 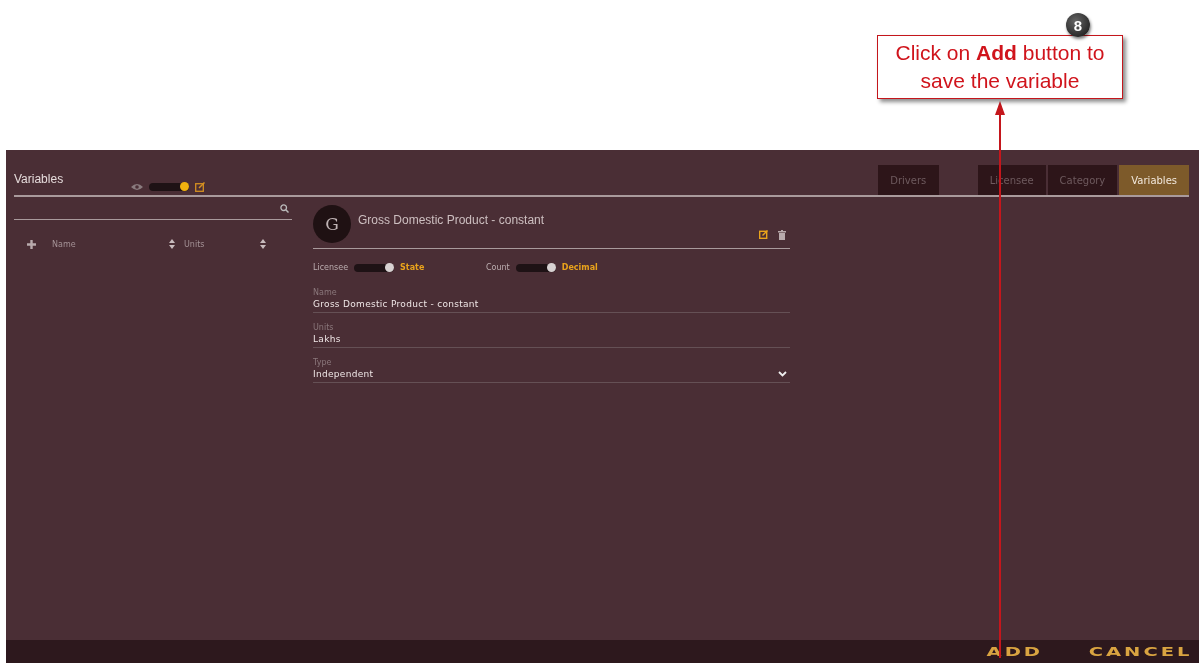 What do you see at coordinates (551, 304) in the screenshot?
I see `input-field: Gross Domestic Product - constant` at bounding box center [551, 304].